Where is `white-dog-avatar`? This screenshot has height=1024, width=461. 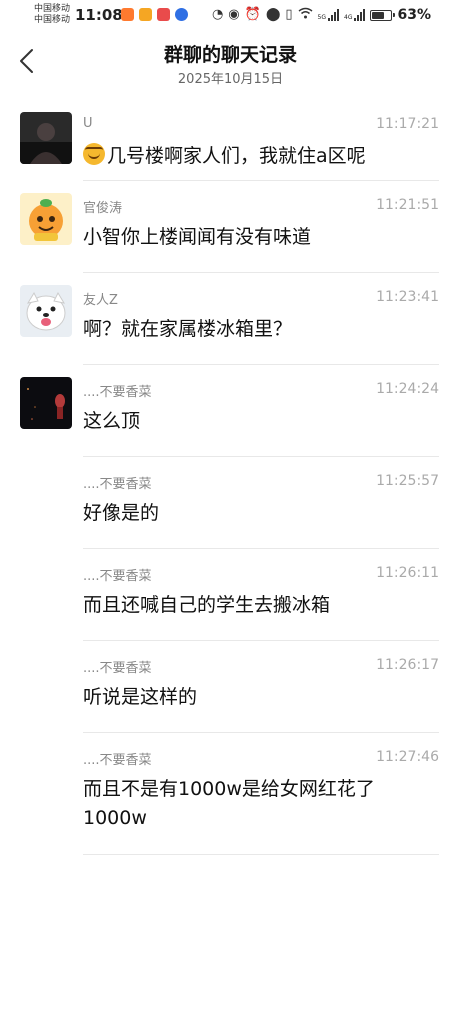 white-dog-avatar is located at coordinates (46, 311).